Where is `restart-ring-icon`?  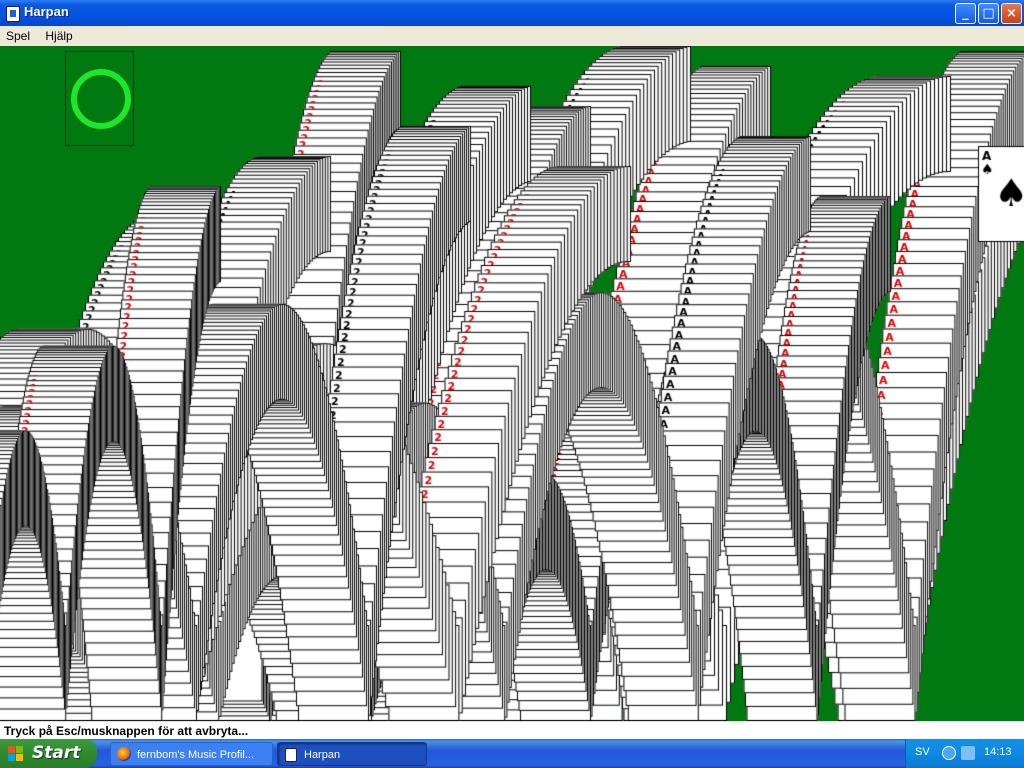
restart-ring-icon is located at coordinates (101, 99).